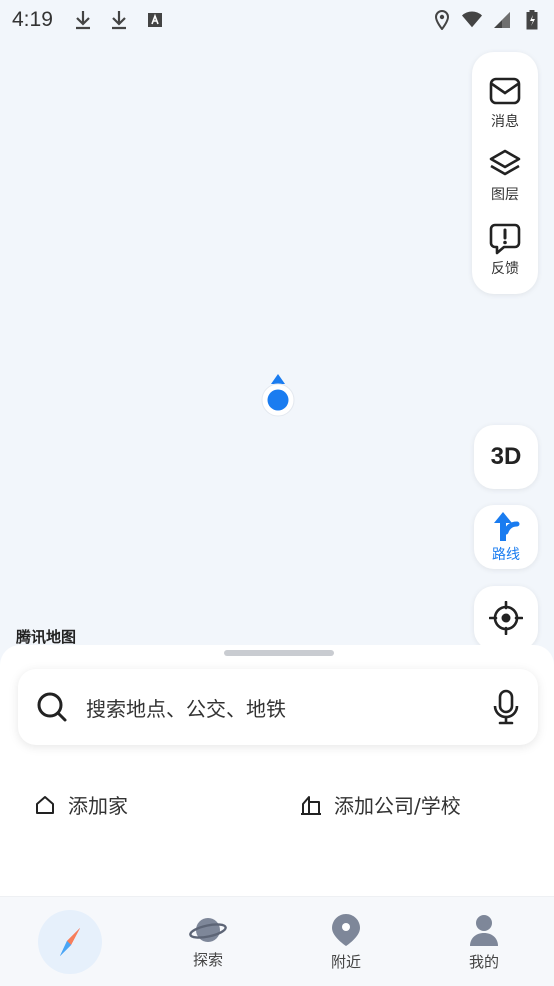 The image size is (554, 986). What do you see at coordinates (483, 961) in the screenshot?
I see `tab-mine-label: 我的` at bounding box center [483, 961].